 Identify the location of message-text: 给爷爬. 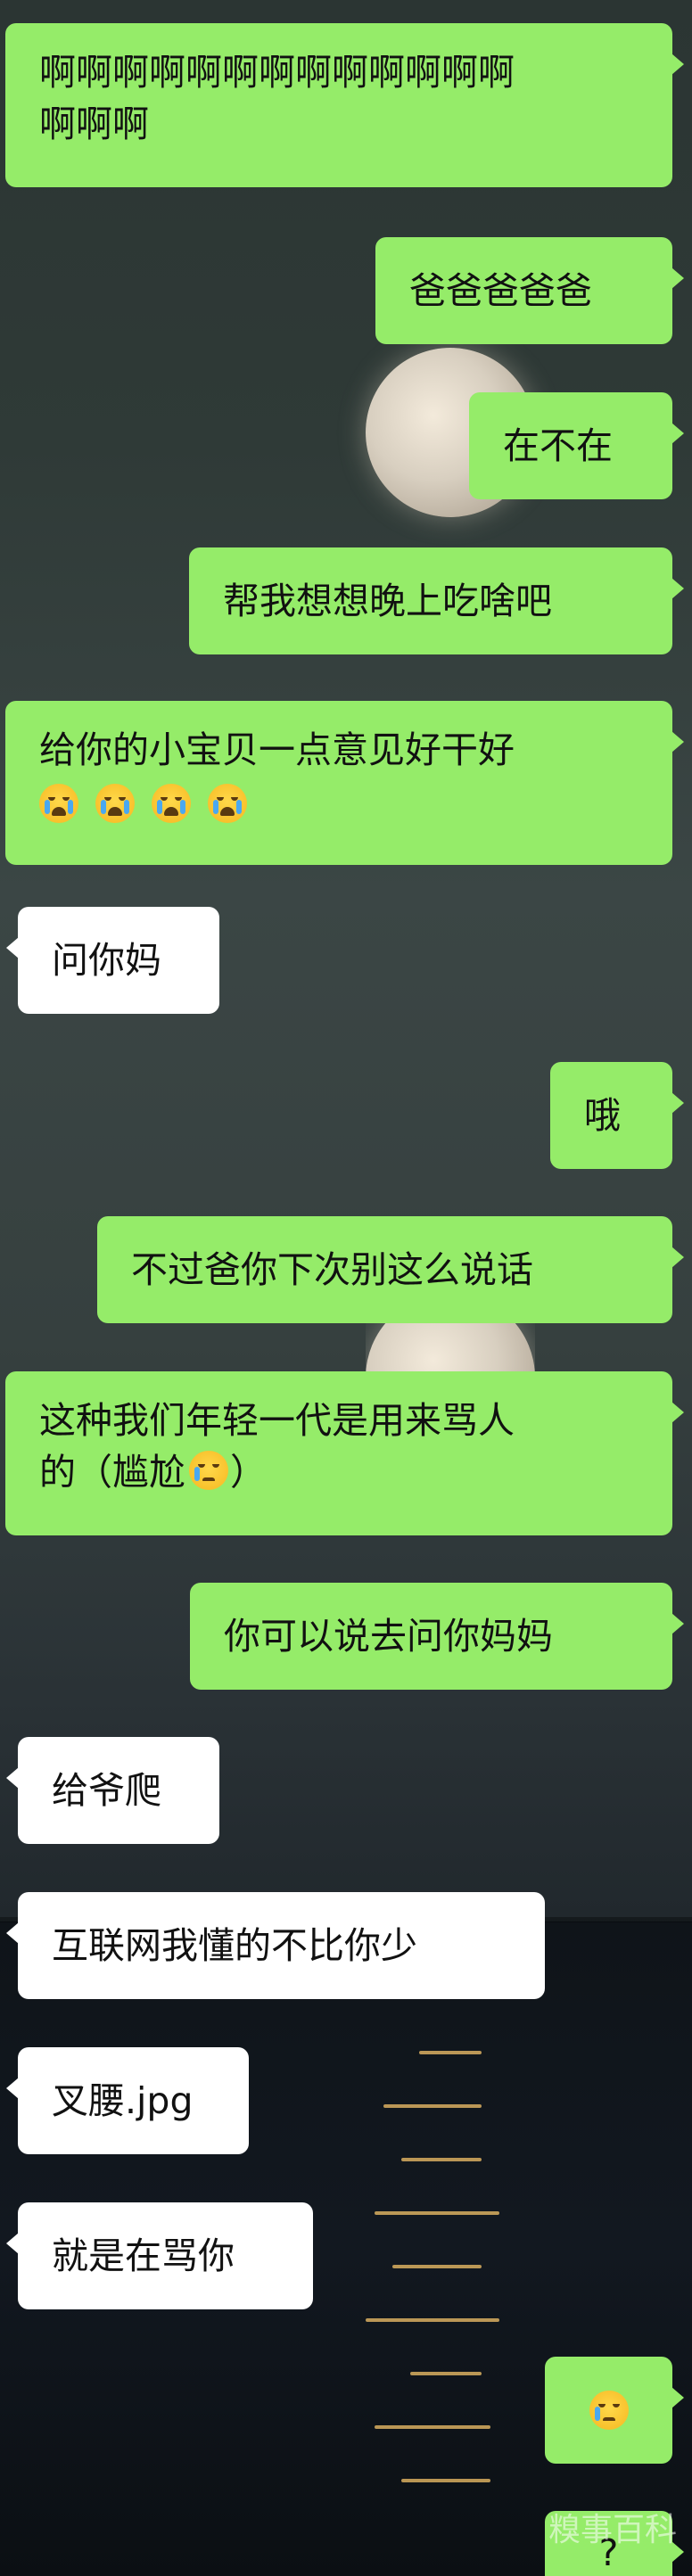
(107, 1790).